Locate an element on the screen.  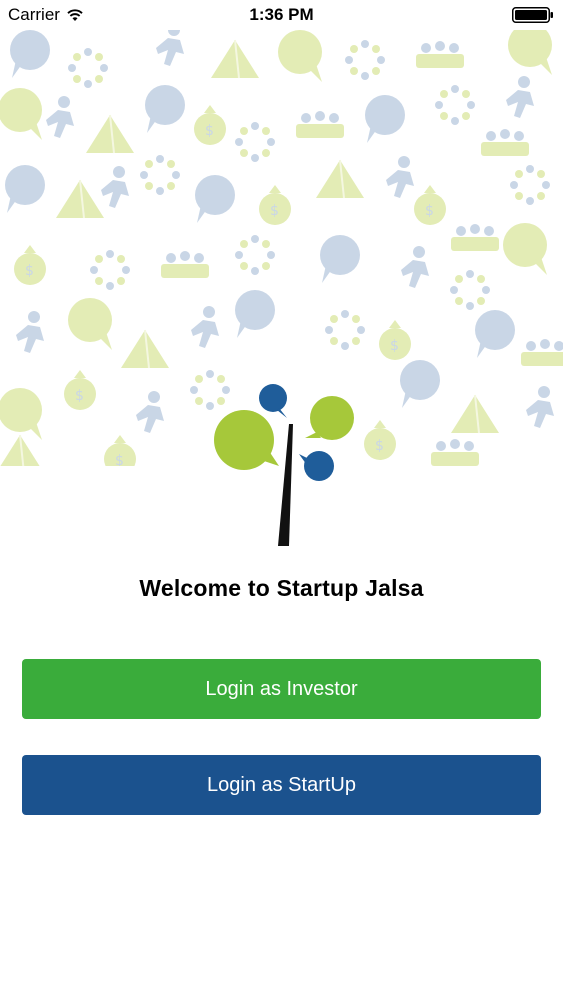
status-time: 1:36 PM is located at coordinates (281, 14).